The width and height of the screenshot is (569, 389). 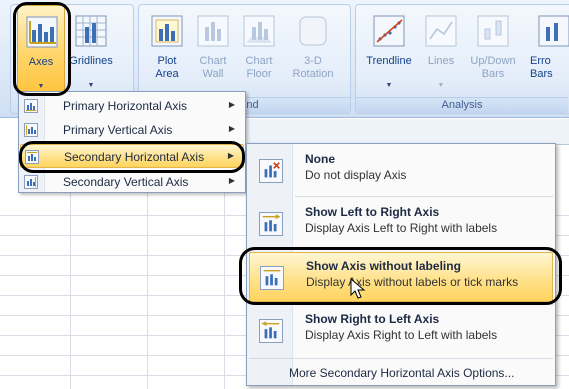 I want to click on trendline-icon, so click(x=389, y=31).